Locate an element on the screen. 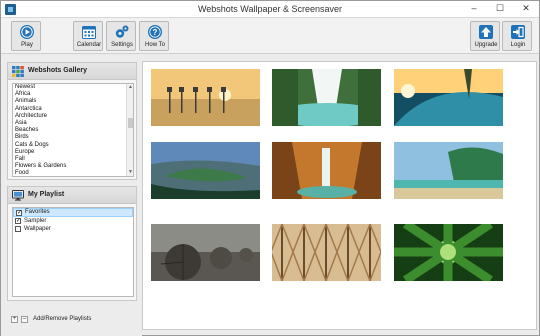  playlist-actions: + – Add/Remove Playlists is located at coordinates (75, 320).